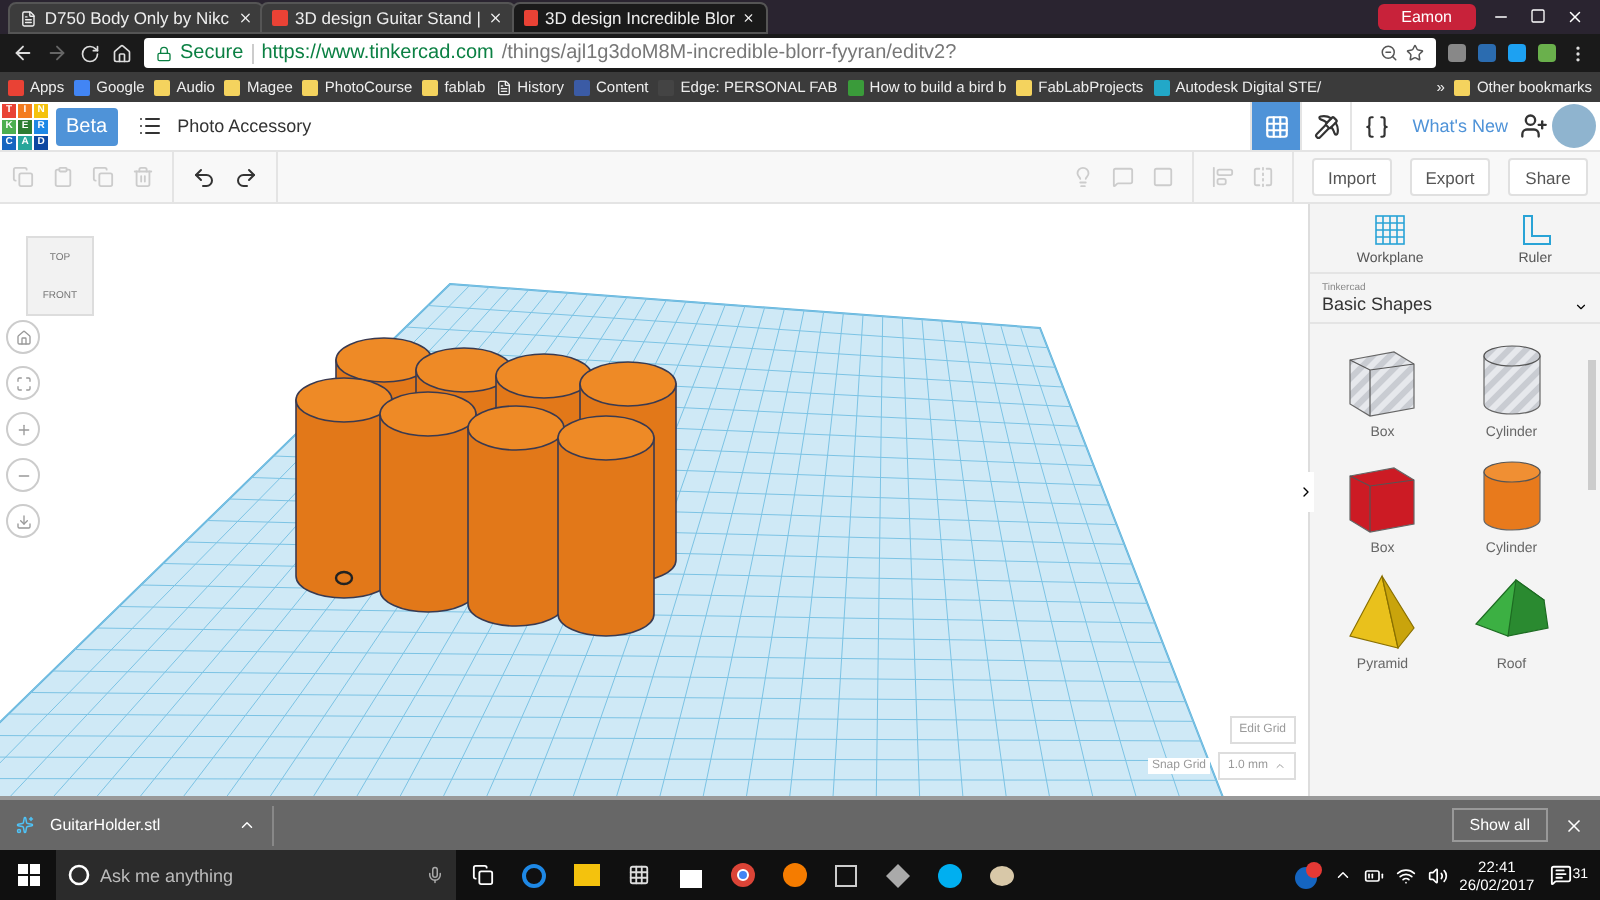 The height and width of the screenshot is (900, 1600). Describe the element at coordinates (57, 53) in the screenshot. I see `forward-icon` at that location.